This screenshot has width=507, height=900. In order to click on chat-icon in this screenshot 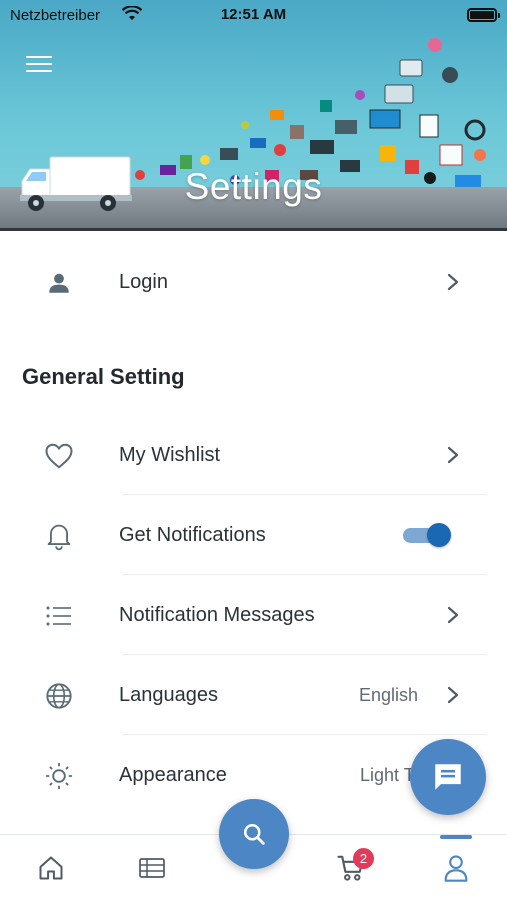, I will do `click(448, 777)`.